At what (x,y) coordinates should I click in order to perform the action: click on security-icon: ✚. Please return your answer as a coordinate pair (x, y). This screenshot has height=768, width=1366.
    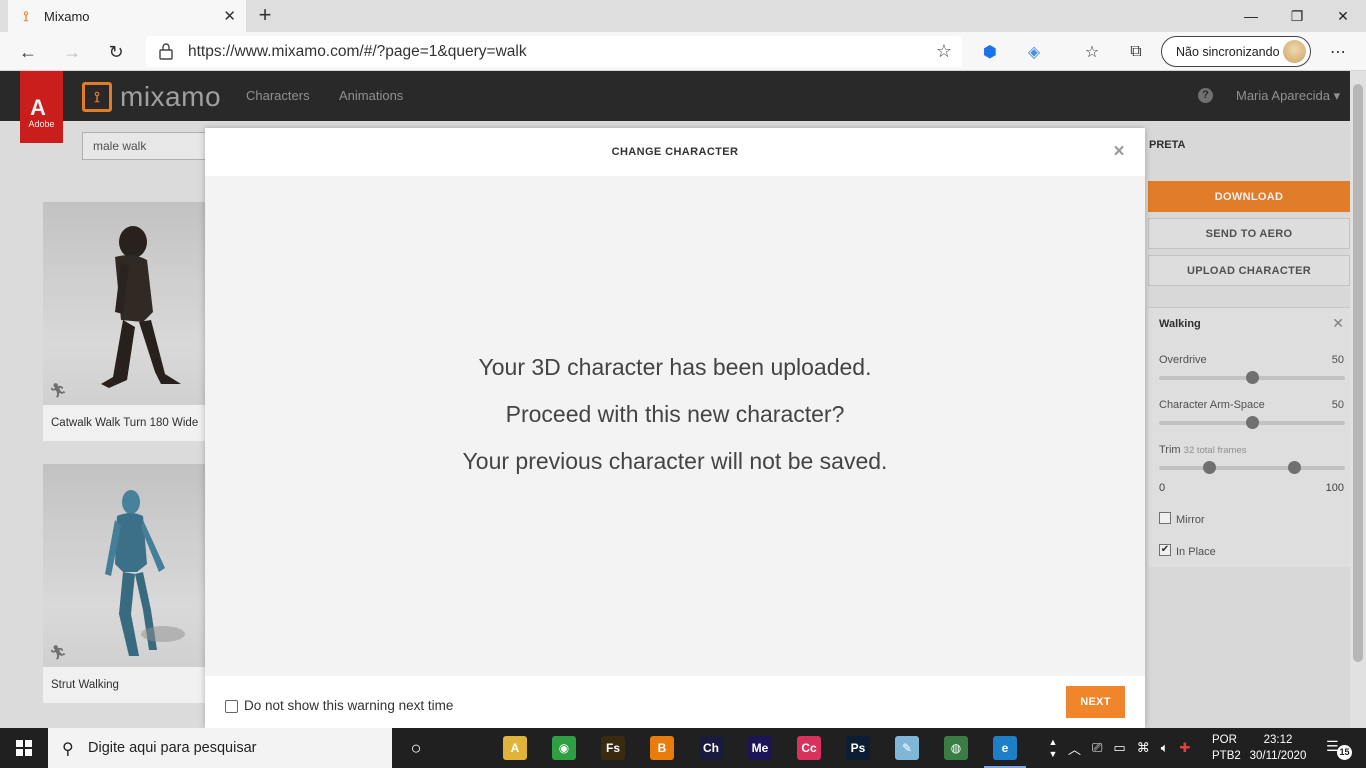
    Looking at the image, I should click on (1185, 748).